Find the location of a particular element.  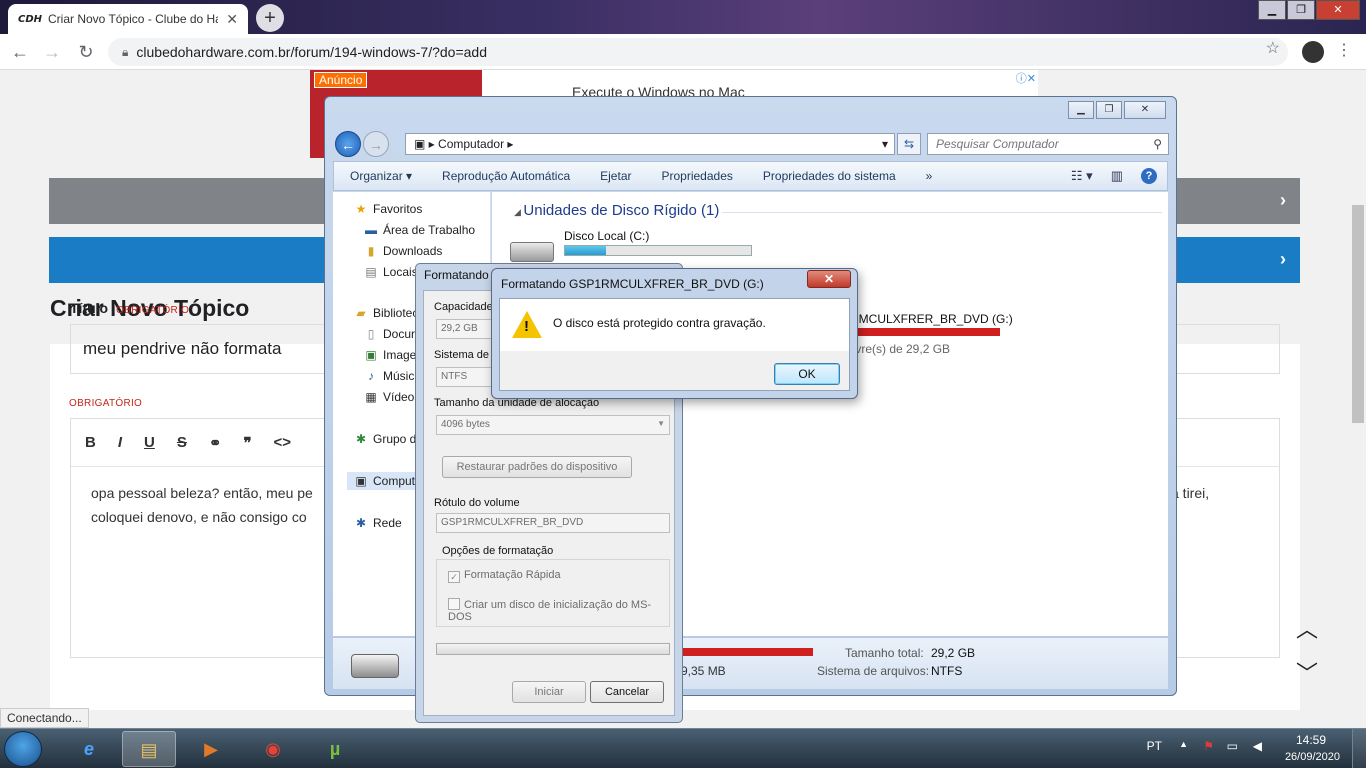

browser-tab: CDH Criar Novo Tópico - Clube do Ha ✕ is located at coordinates (128, 19).